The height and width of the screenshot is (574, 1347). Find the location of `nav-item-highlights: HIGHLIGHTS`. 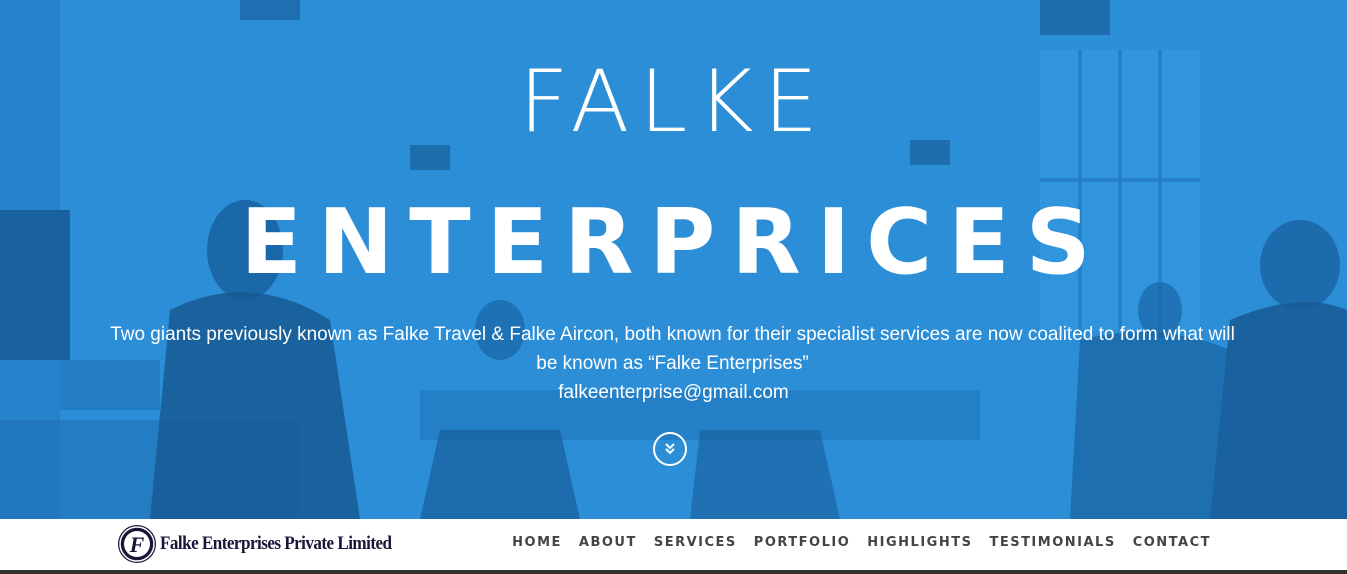

nav-item-highlights: HIGHLIGHTS is located at coordinates (919, 542).